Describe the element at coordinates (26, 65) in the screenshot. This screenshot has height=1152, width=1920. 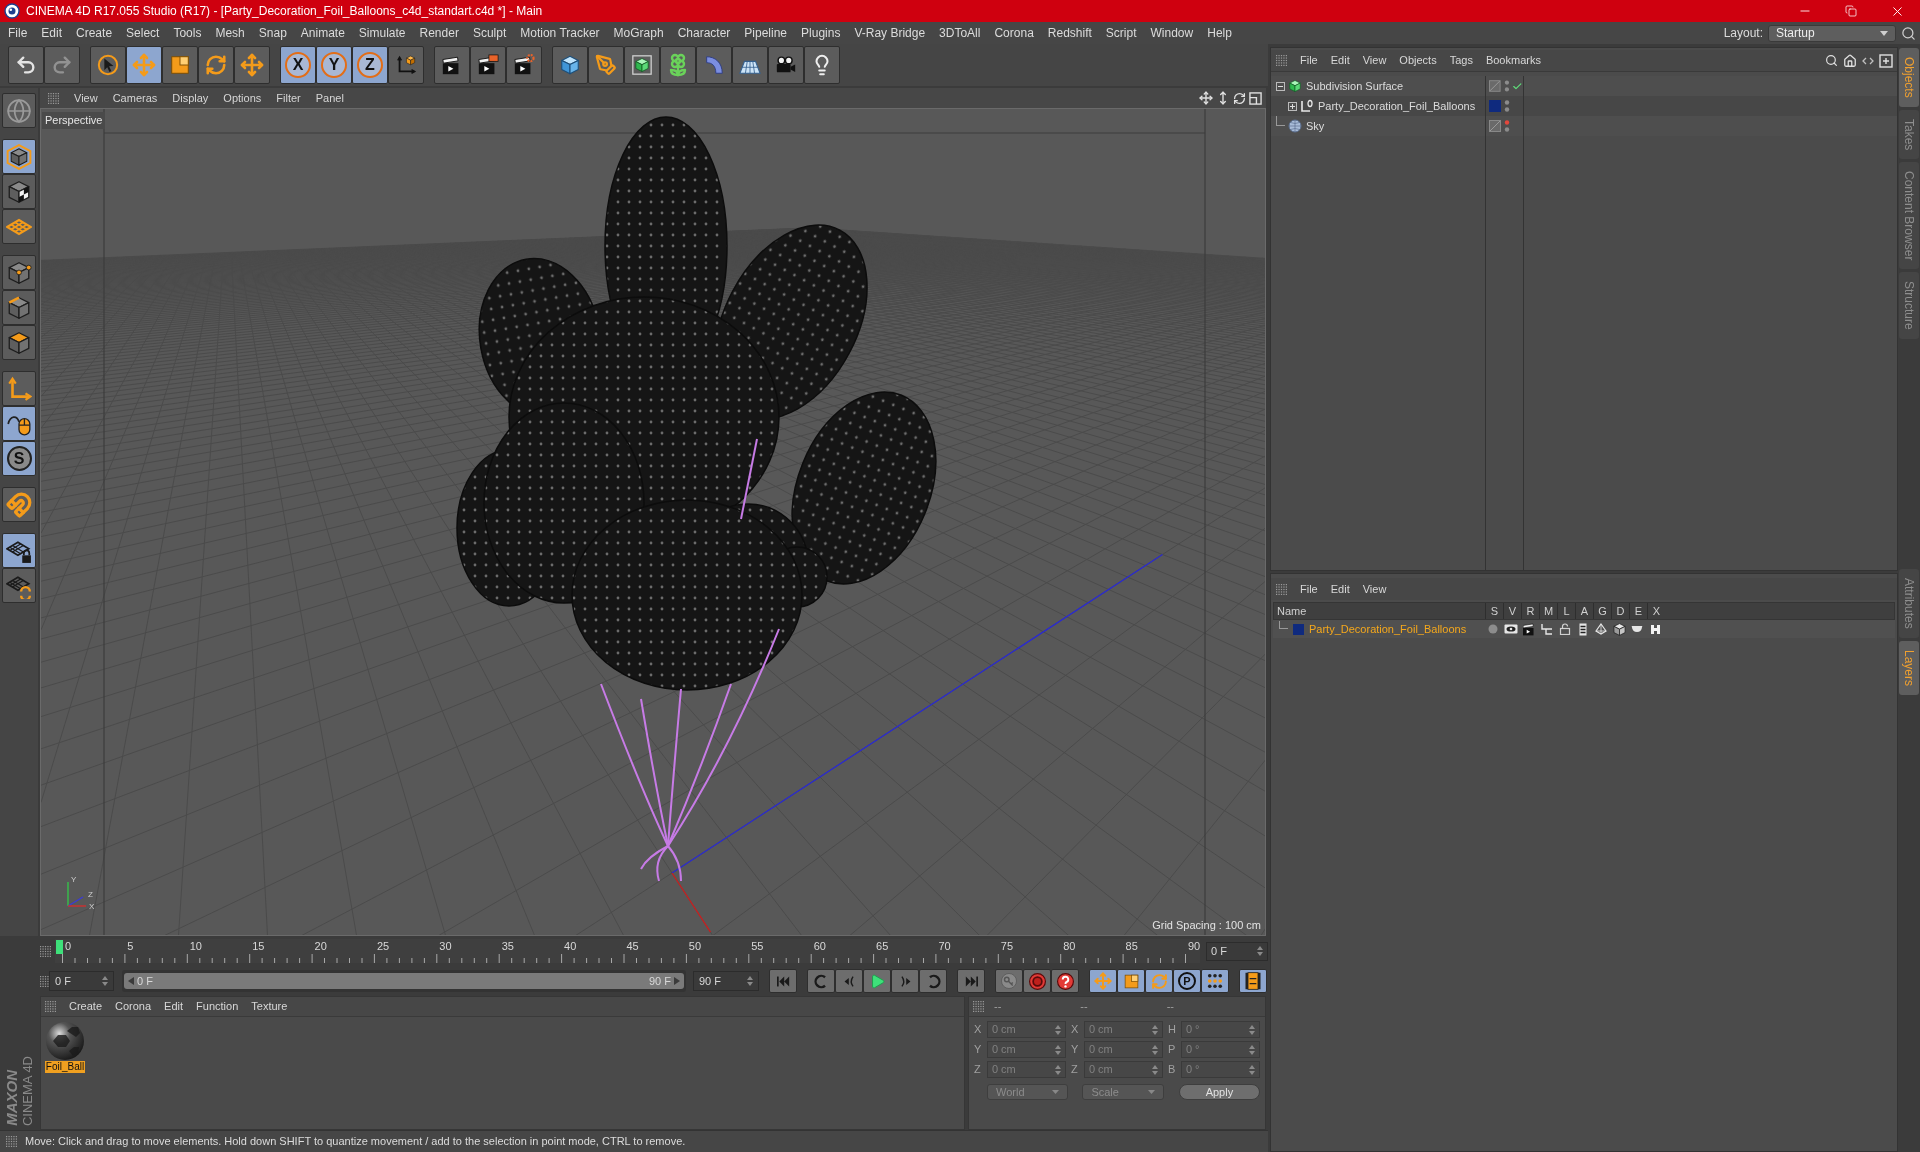
I see `undo-button` at that location.